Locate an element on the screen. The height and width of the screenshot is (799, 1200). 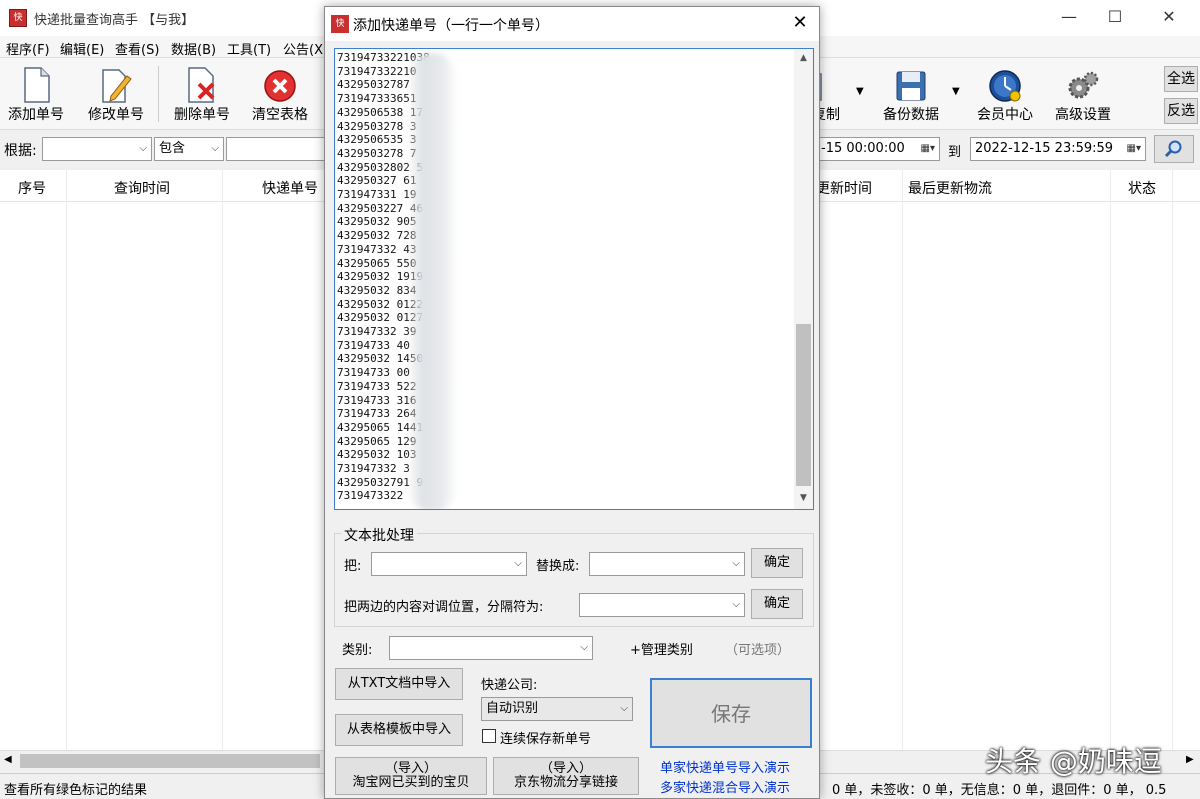
demo-multi-link: 多家快递混合导入演示 is located at coordinates (725, 786).